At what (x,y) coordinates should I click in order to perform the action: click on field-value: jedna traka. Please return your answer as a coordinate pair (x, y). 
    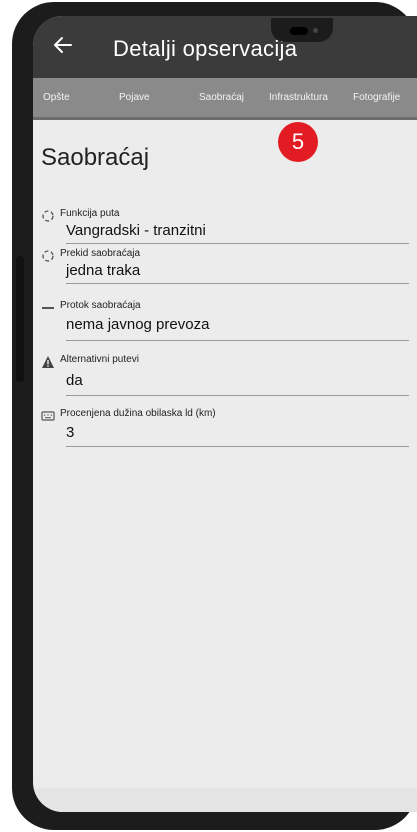
    Looking at the image, I should click on (103, 270).